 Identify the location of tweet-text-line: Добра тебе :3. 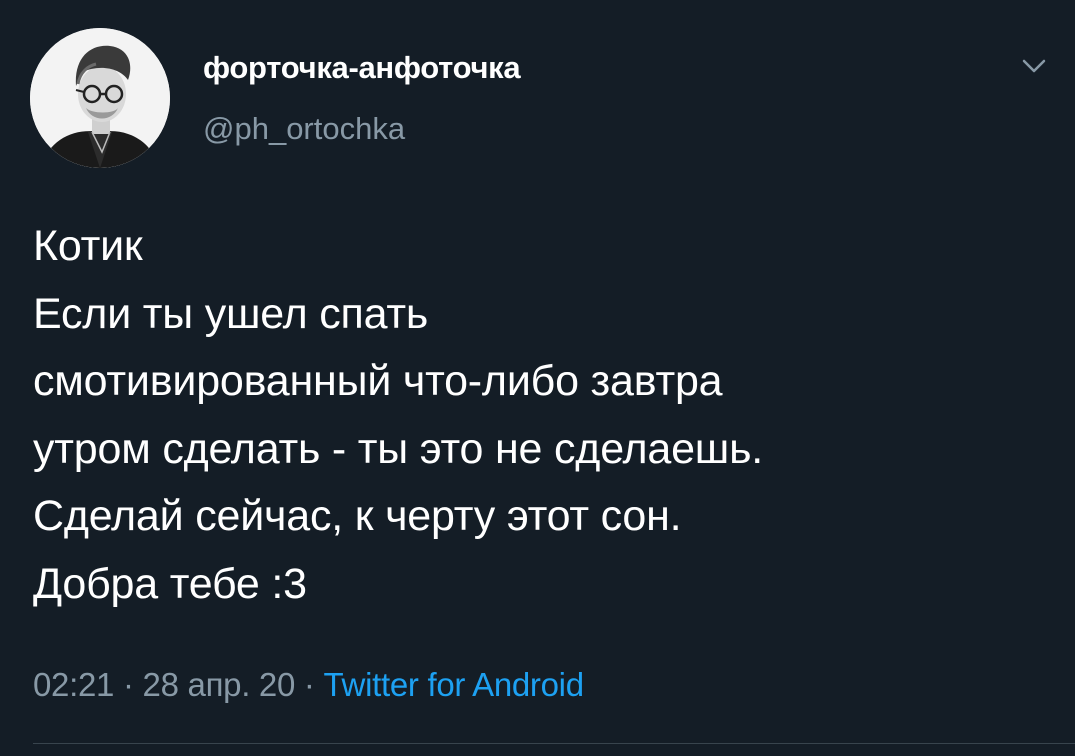
(170, 583).